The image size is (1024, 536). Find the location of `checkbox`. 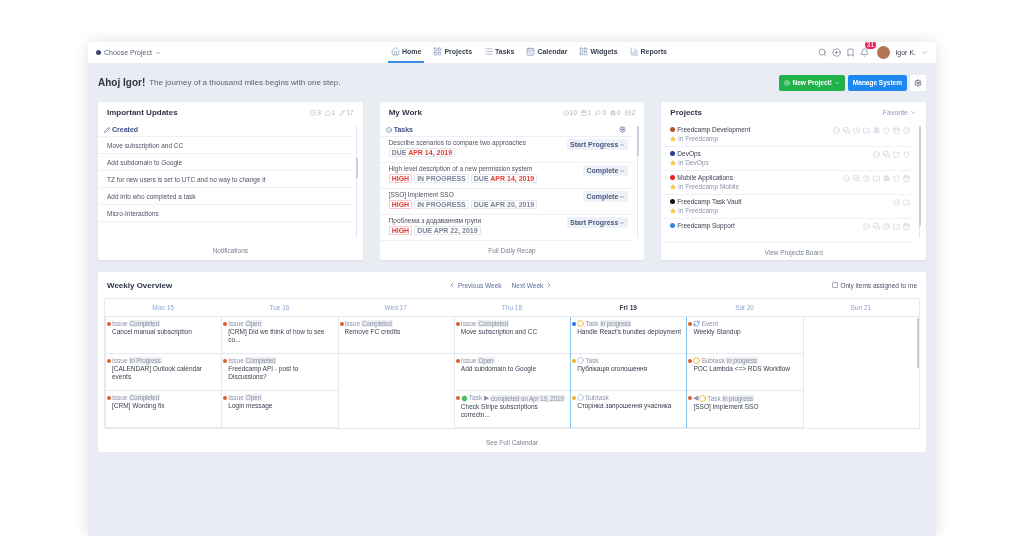

checkbox is located at coordinates (835, 285).